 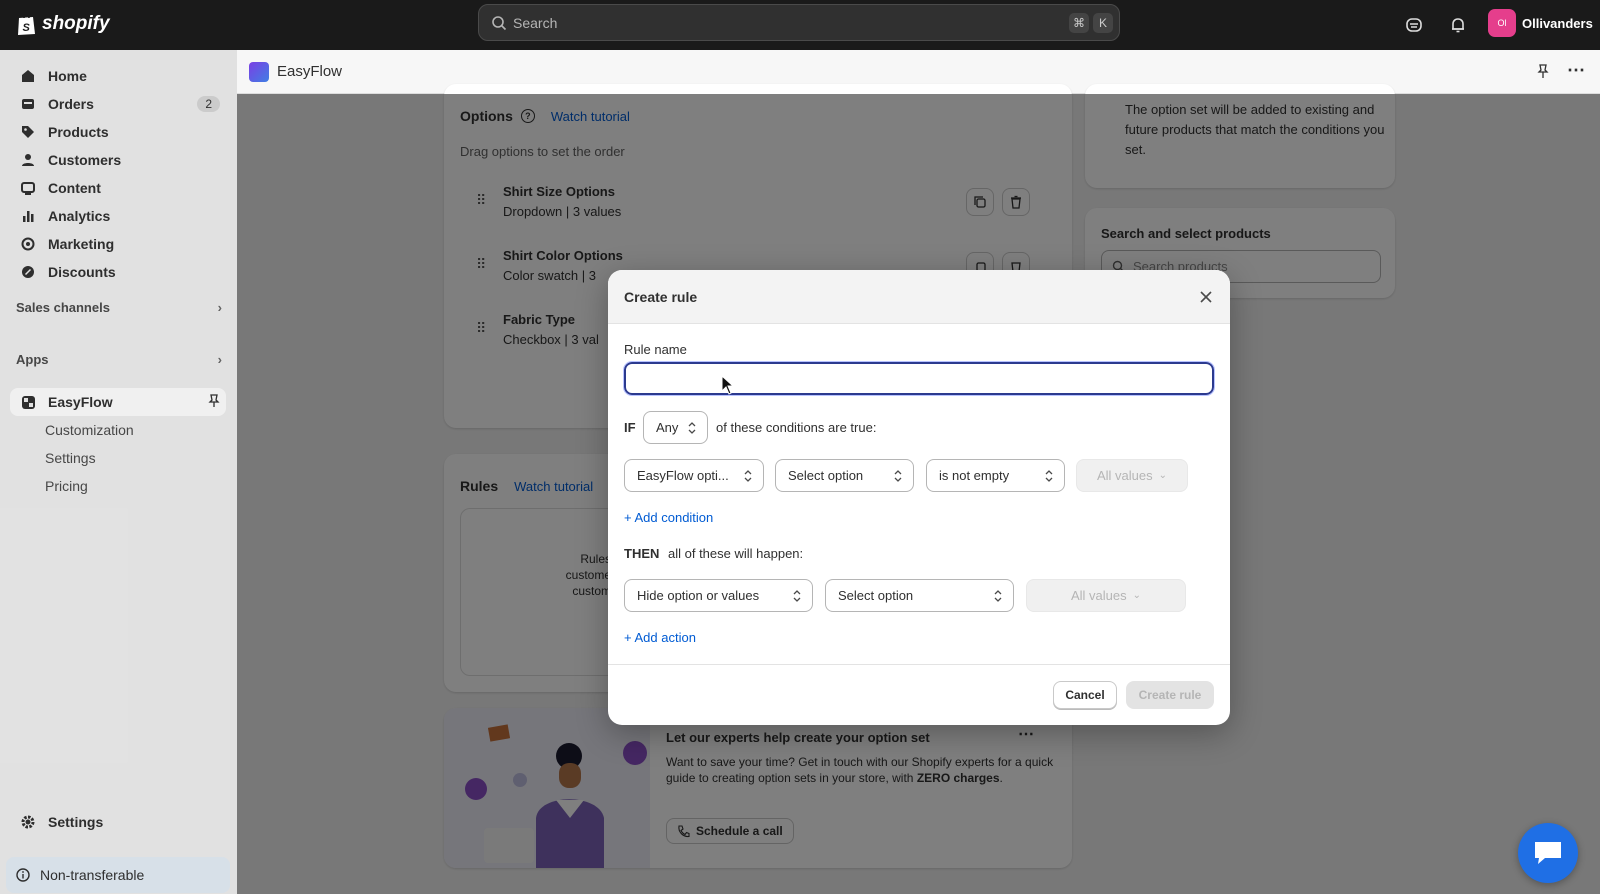 What do you see at coordinates (826, 475) in the screenshot?
I see `condition-option-value: Select option` at bounding box center [826, 475].